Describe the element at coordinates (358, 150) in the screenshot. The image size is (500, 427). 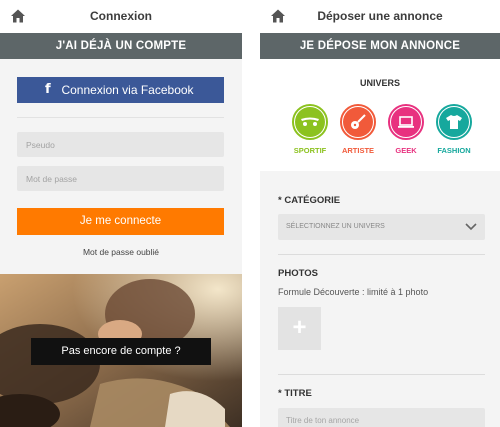
I see `category-label: ARTISTE` at that location.